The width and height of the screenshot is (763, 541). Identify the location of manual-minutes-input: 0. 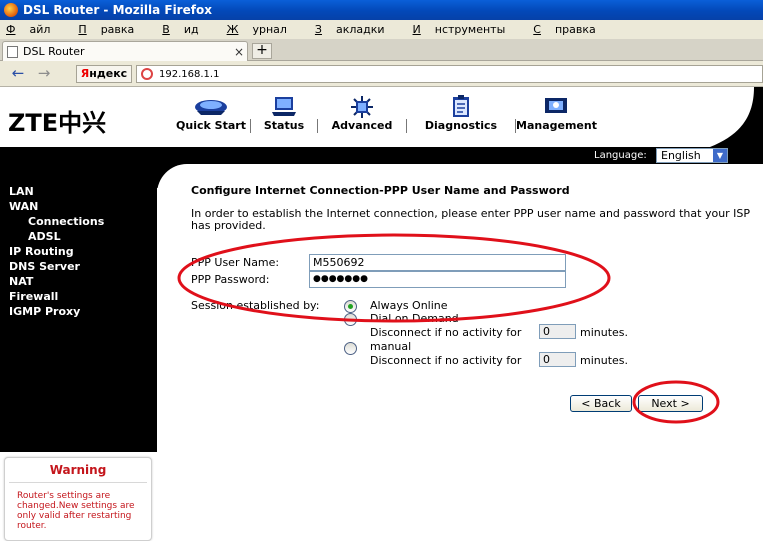
(557, 359).